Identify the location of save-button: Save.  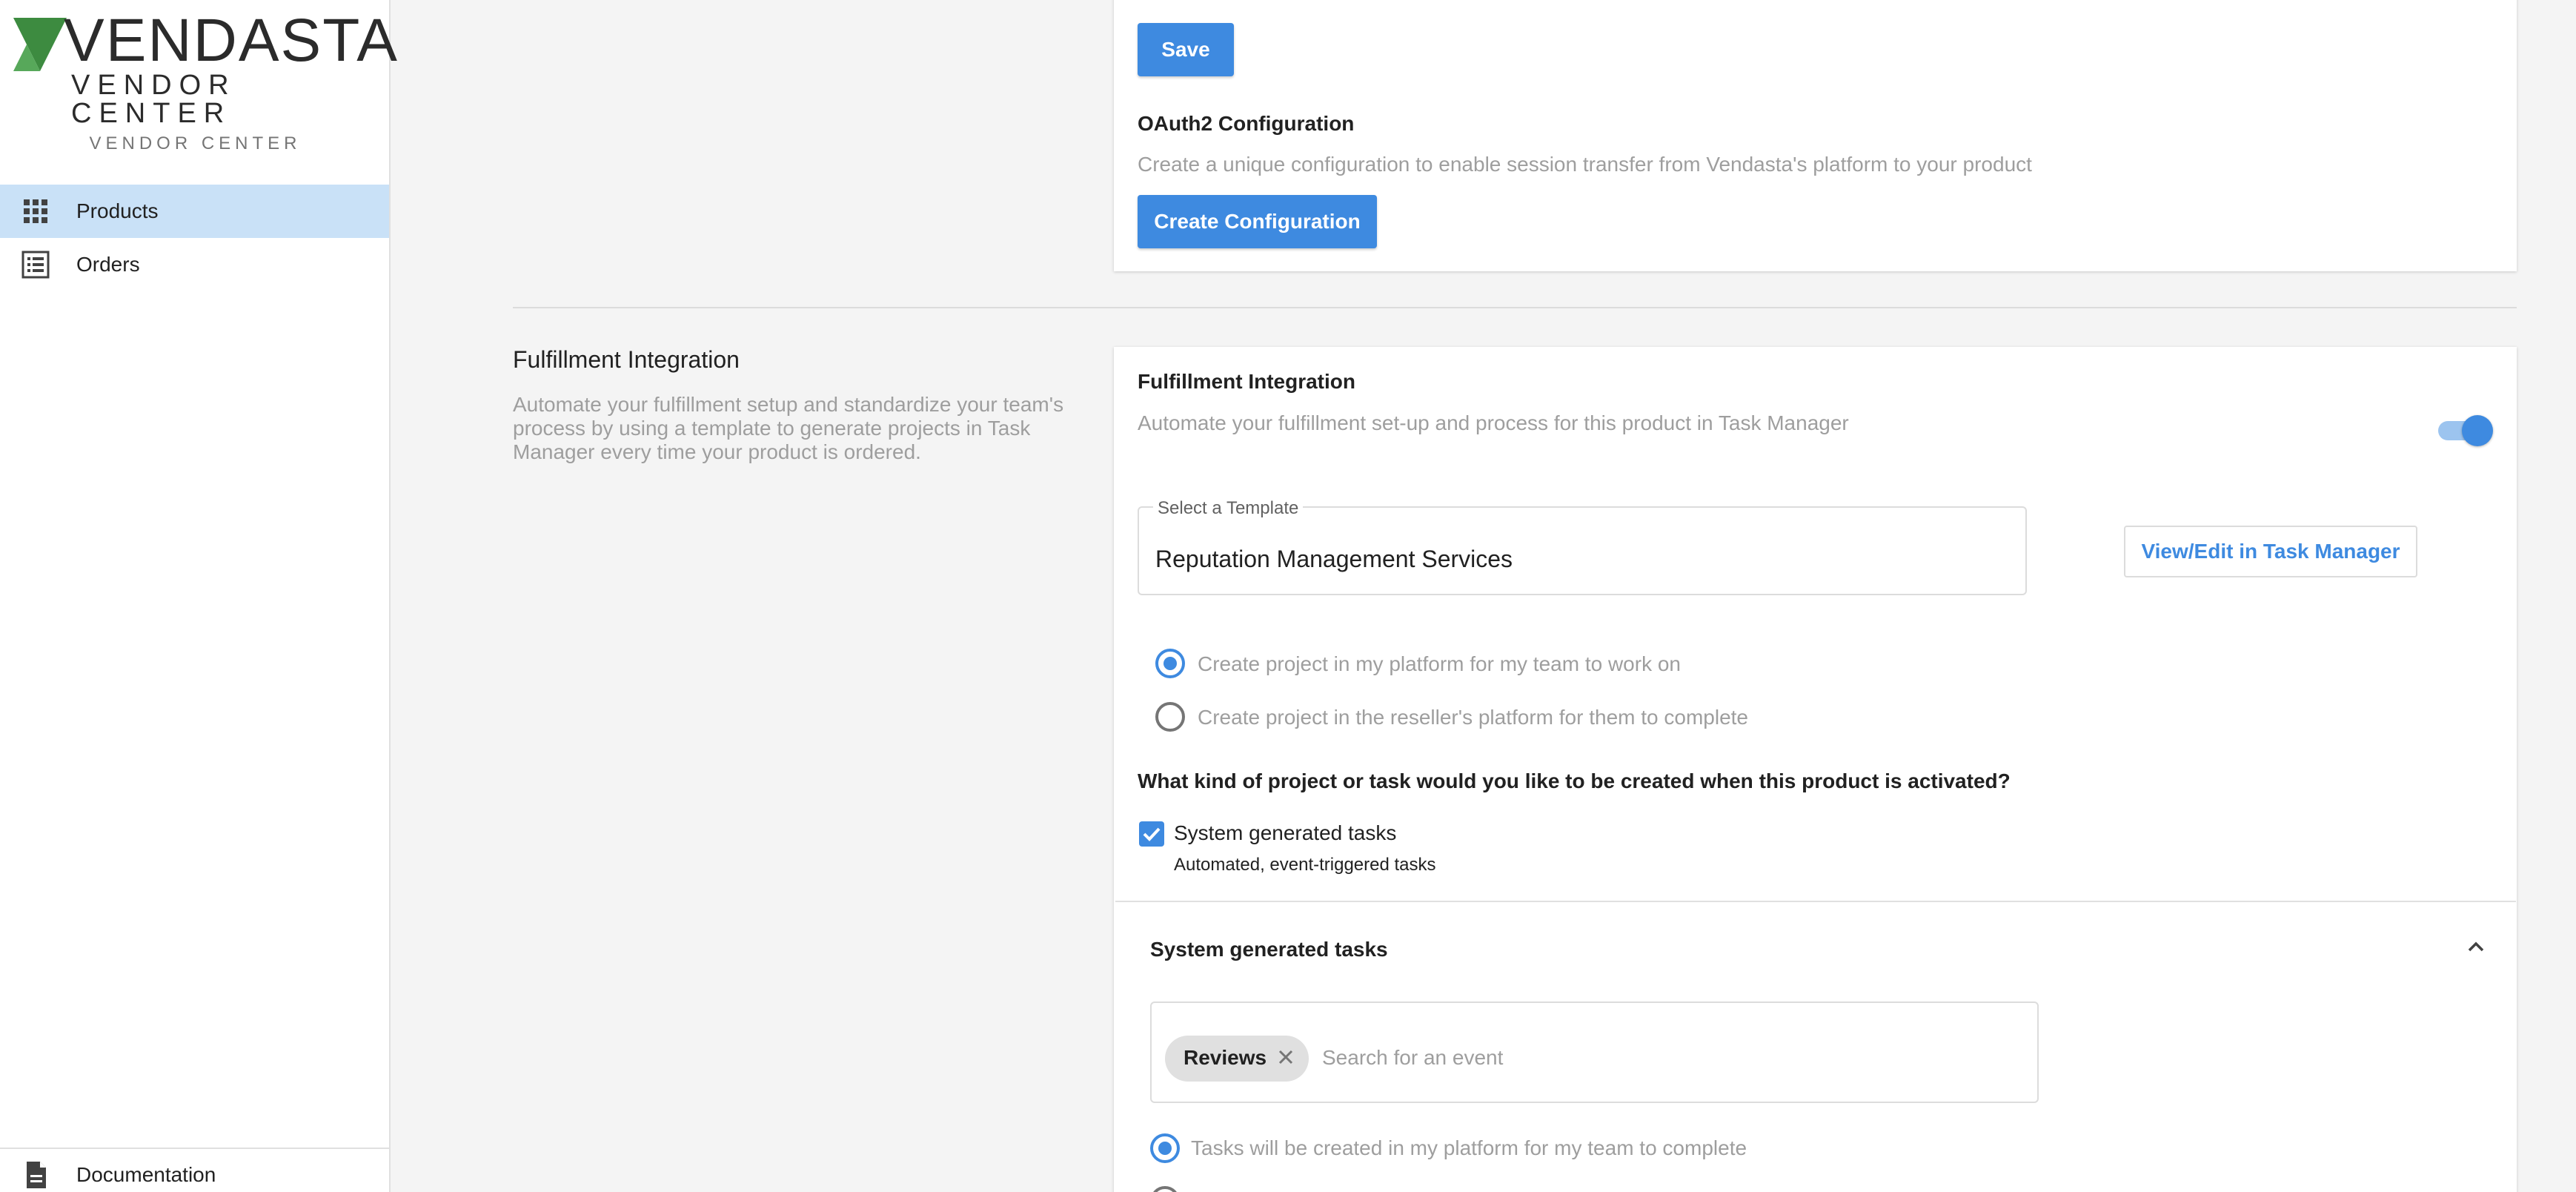
(1186, 49).